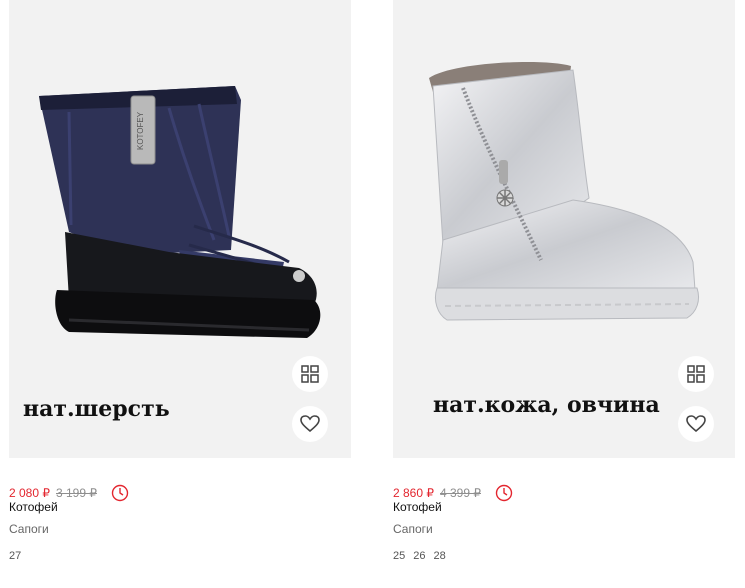  I want to click on material-overlay: нат.кожа, овчина, so click(546, 405).